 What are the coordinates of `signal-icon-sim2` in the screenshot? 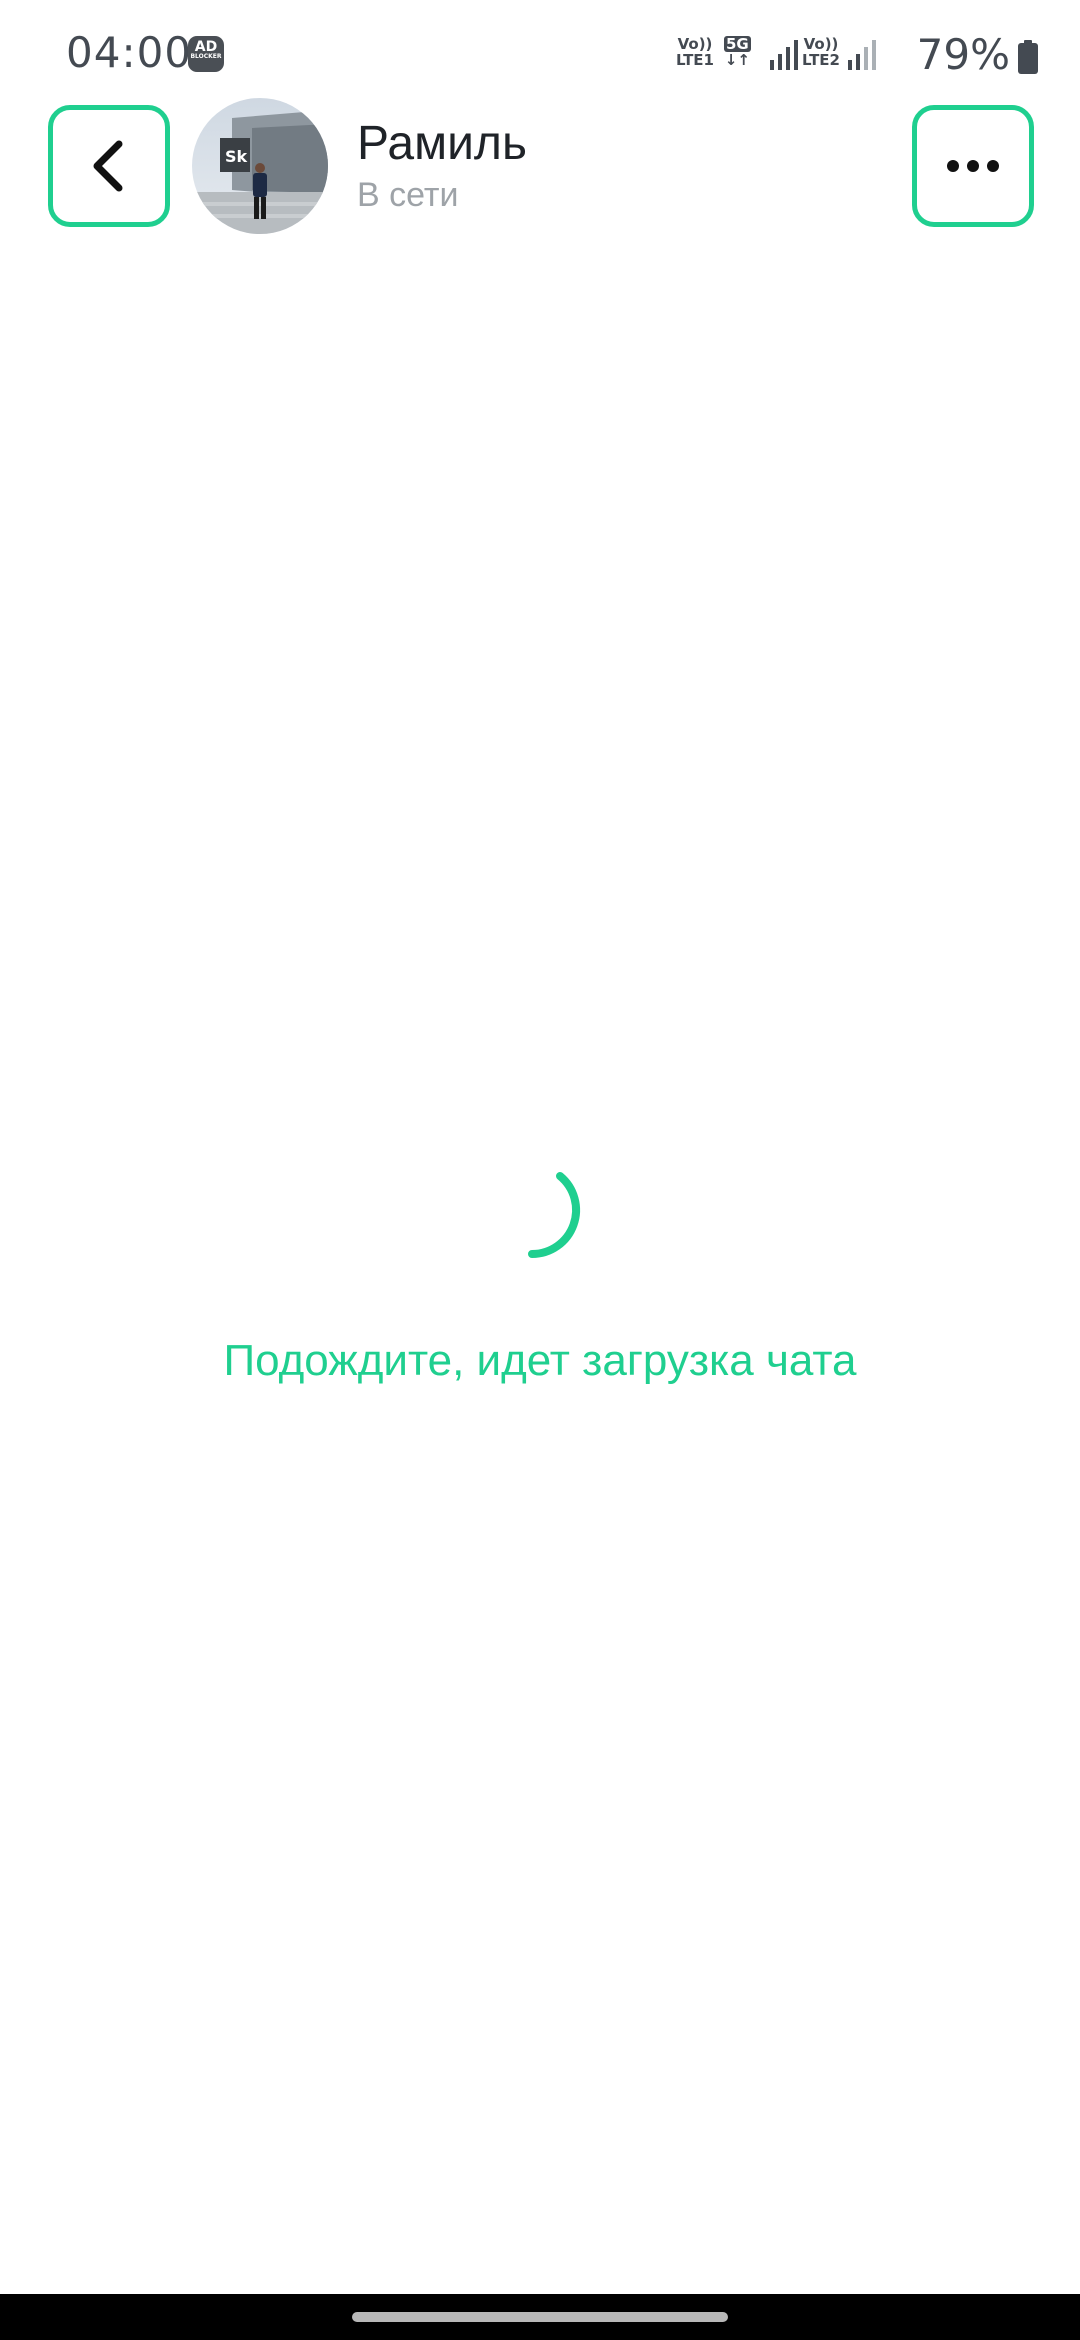 It's located at (862, 55).